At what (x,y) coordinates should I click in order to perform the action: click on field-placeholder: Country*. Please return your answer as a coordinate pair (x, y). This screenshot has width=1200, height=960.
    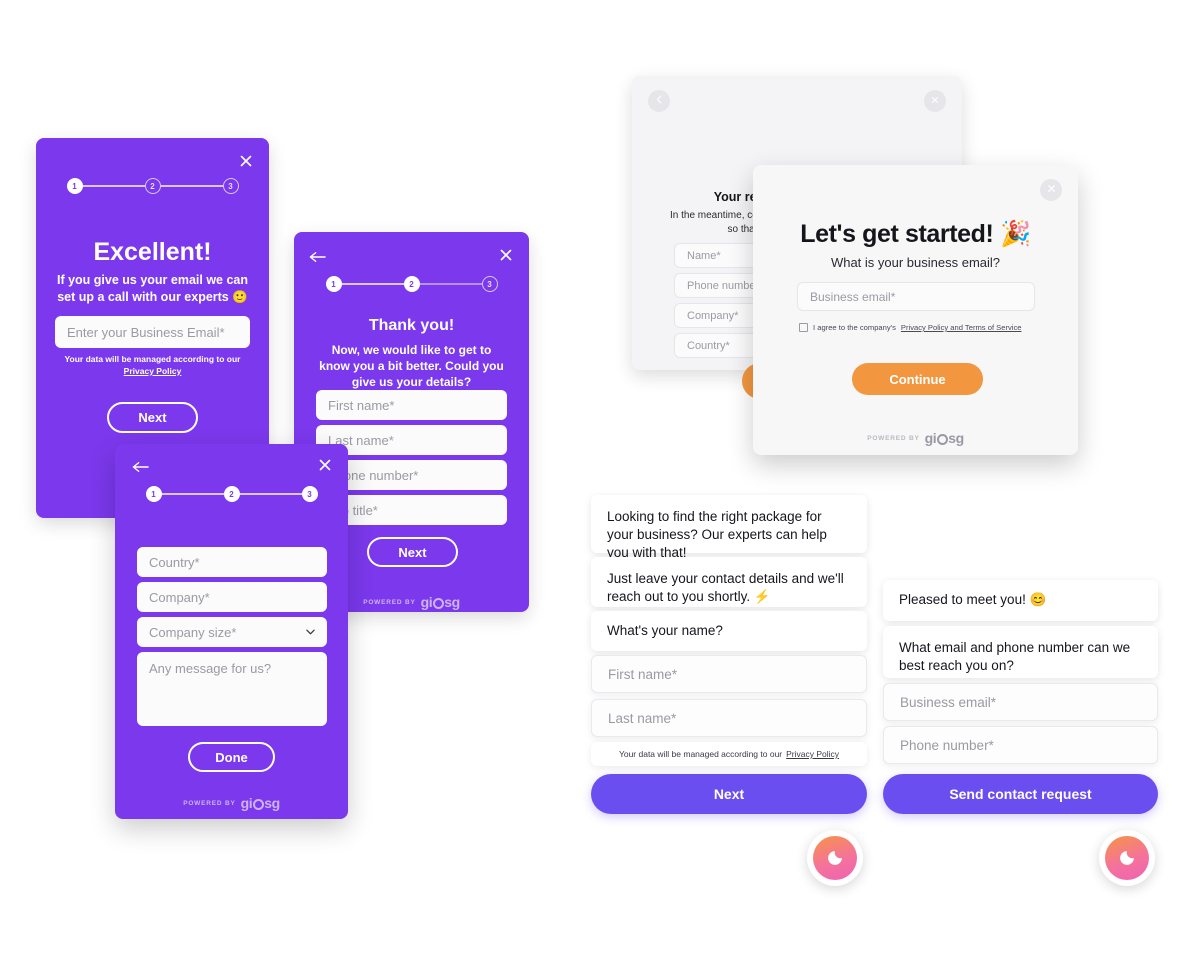
    Looking at the image, I should click on (708, 345).